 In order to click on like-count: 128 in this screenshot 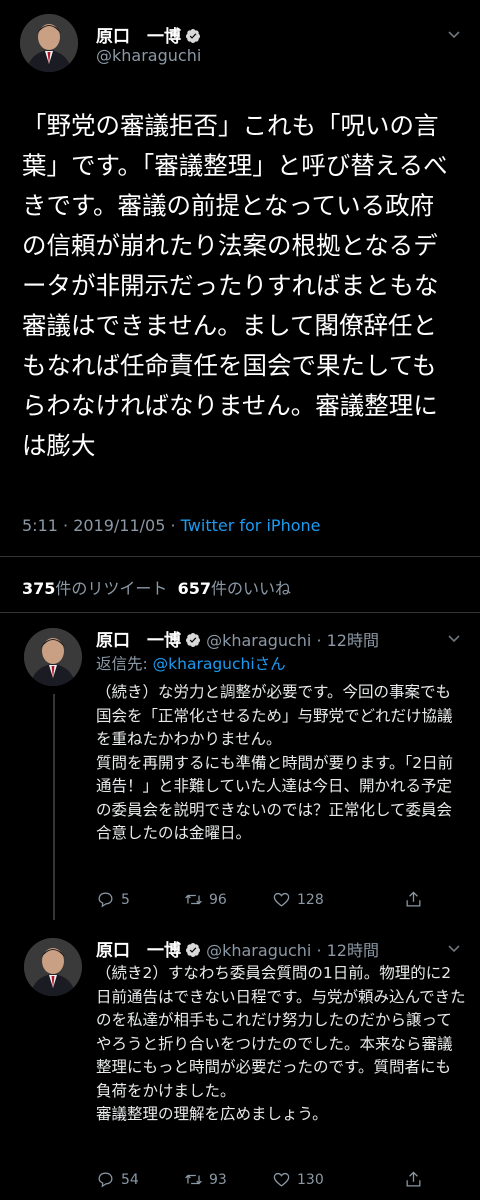, I will do `click(310, 899)`.